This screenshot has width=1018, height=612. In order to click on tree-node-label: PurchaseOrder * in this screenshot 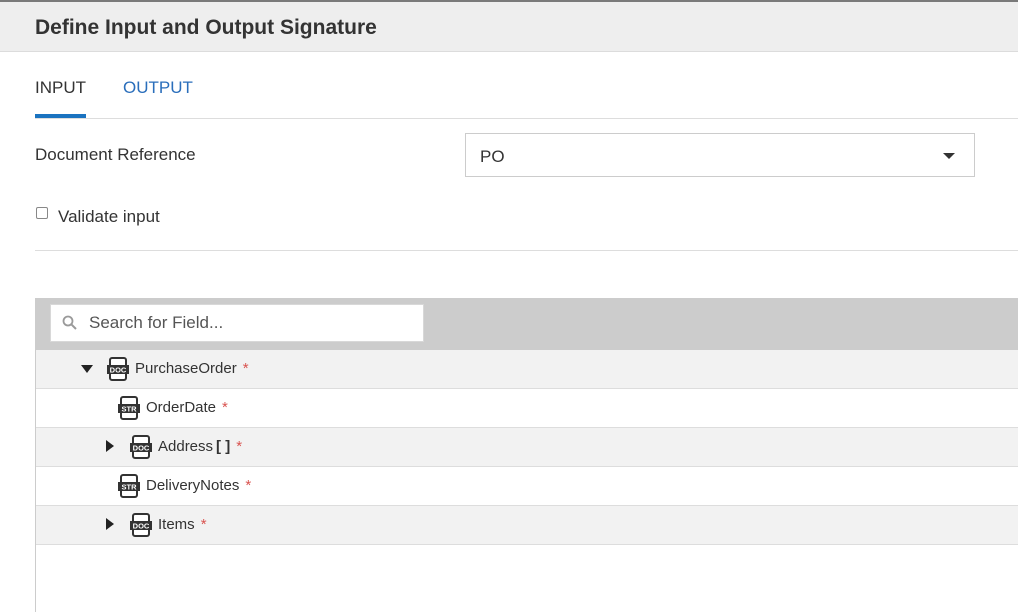, I will do `click(192, 368)`.